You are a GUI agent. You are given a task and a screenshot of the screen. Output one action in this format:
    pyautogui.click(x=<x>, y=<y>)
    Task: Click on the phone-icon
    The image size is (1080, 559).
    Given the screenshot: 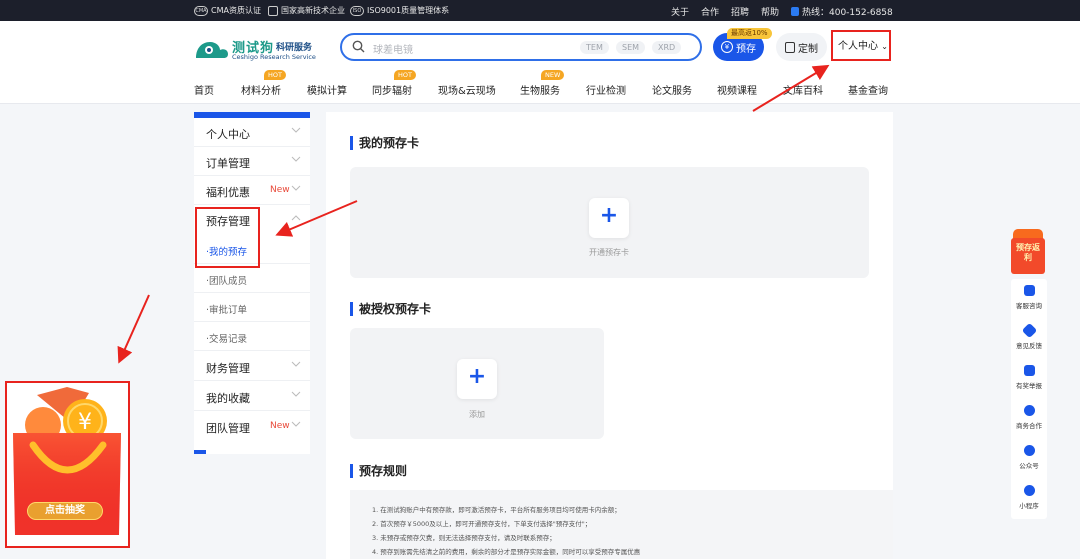 What is the action you would take?
    pyautogui.click(x=795, y=11)
    